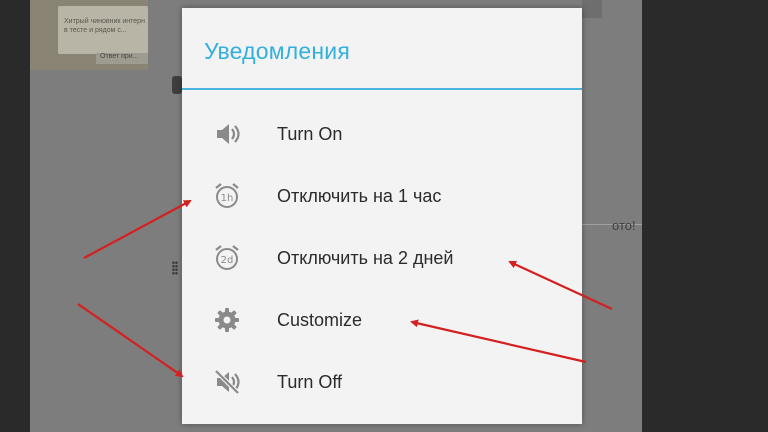 This screenshot has width=768, height=432. Describe the element at coordinates (498, 341) in the screenshot. I see `arrow-to-customize` at that location.